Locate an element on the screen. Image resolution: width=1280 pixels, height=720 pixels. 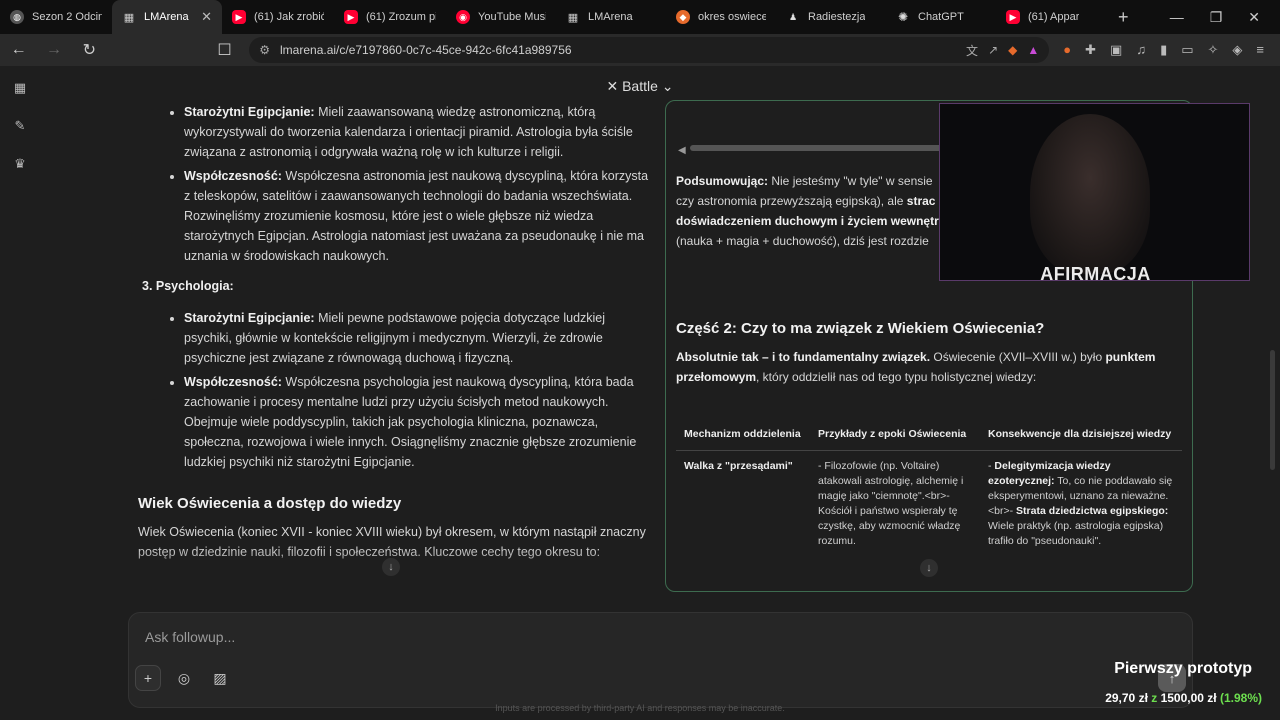
leaderboard-trophy-icon: ♛ is located at coordinates (20, 164).